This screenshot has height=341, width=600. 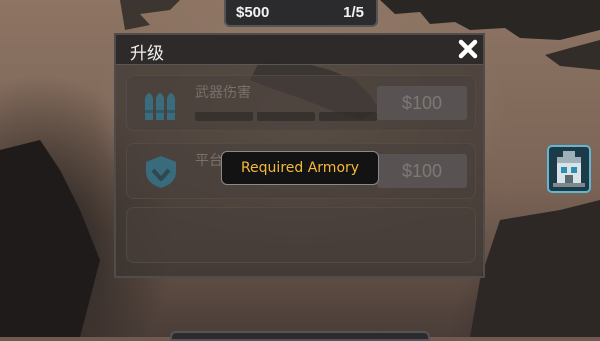 I want to click on top-status-bar: $500 1/5, so click(x=301, y=13).